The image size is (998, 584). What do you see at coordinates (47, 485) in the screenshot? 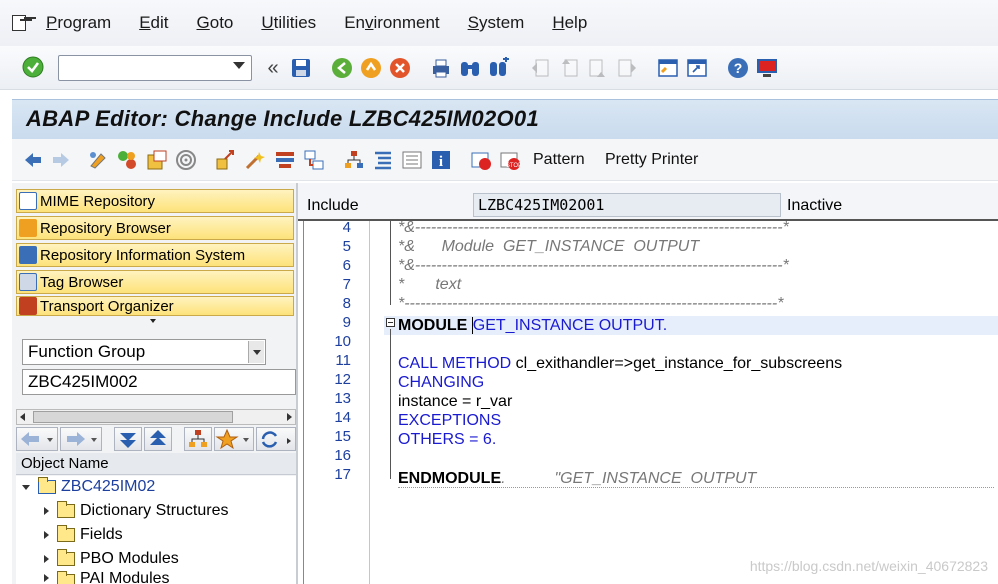
I see `open-folder-icon` at bounding box center [47, 485].